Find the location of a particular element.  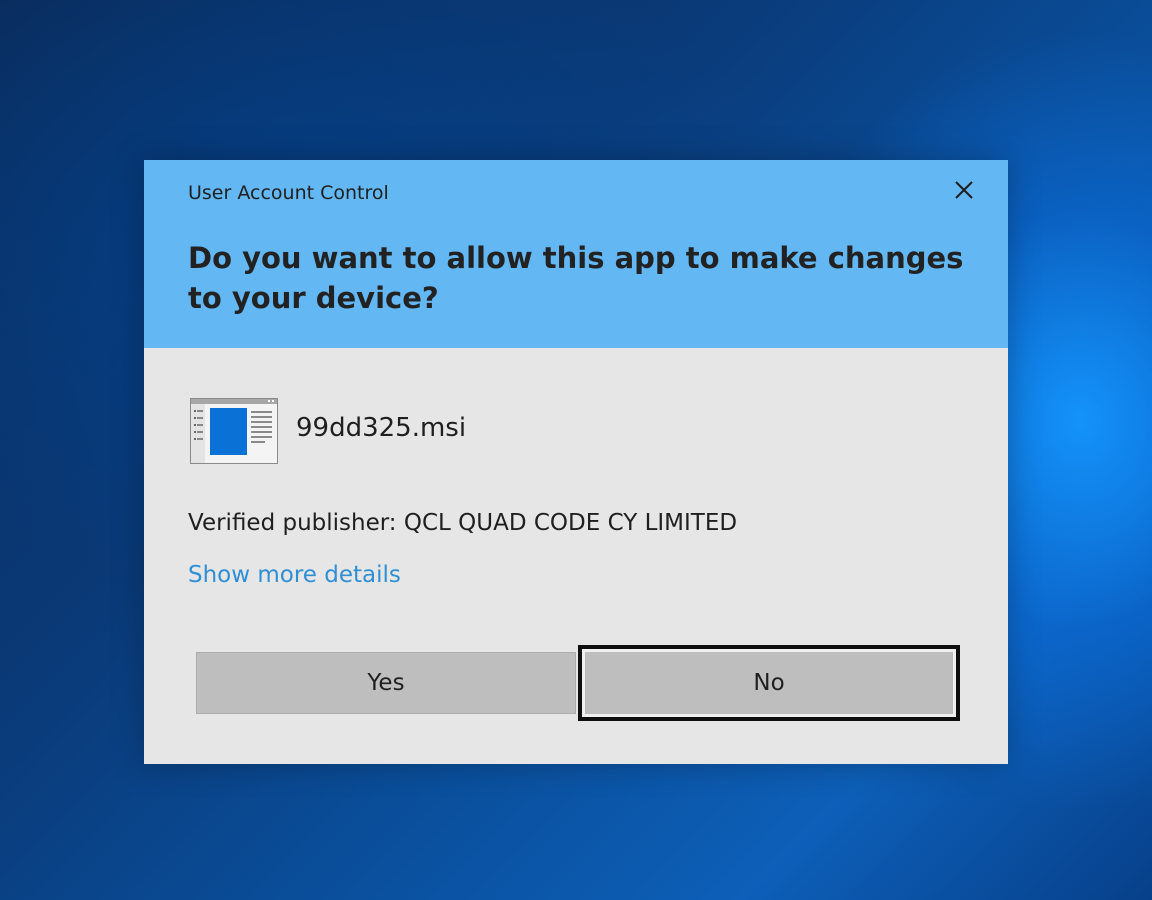

file-name: 99dd325.msi is located at coordinates (381, 428).